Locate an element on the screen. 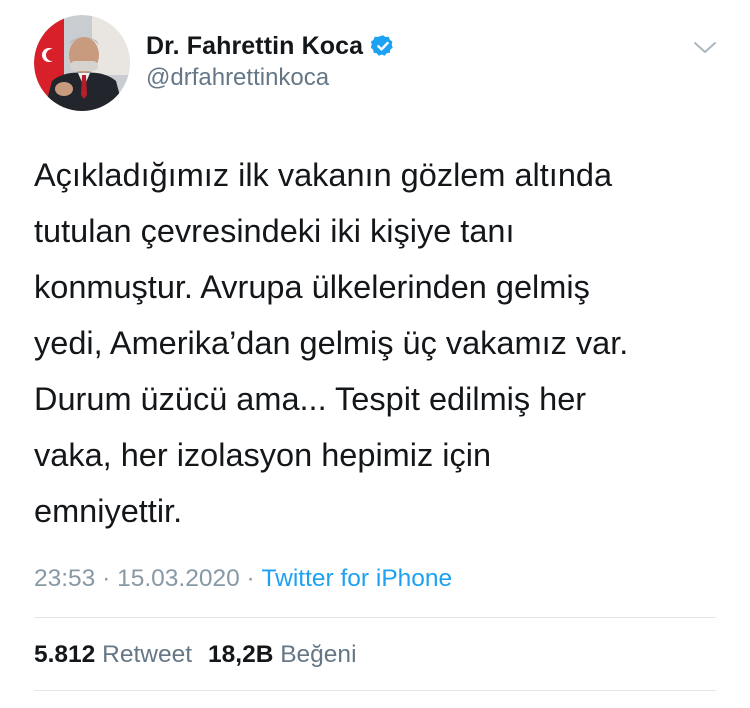 Image resolution: width=750 pixels, height=708 pixels. chevron-down-icon is located at coordinates (705, 48).